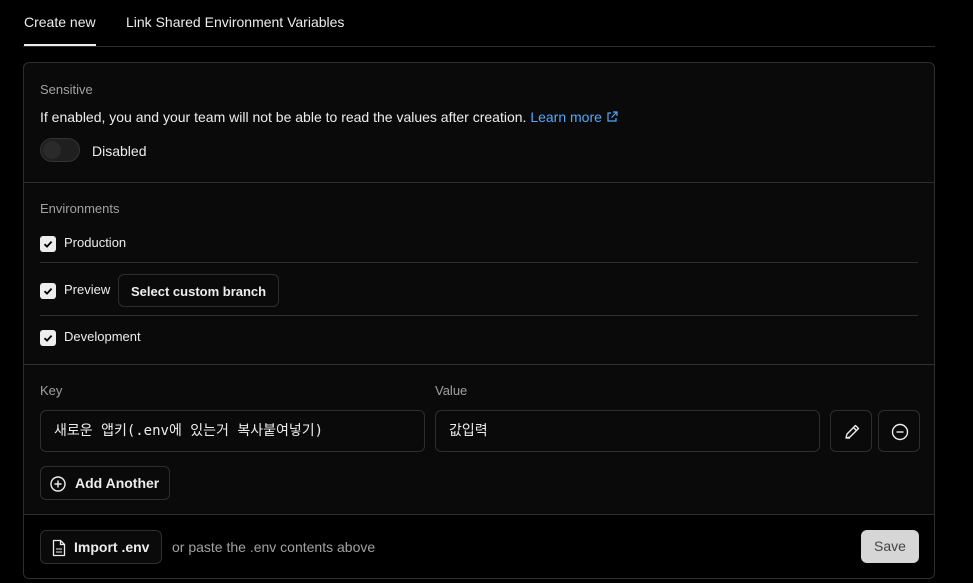  Describe the element at coordinates (890, 546) in the screenshot. I see `save-button: Save` at that location.